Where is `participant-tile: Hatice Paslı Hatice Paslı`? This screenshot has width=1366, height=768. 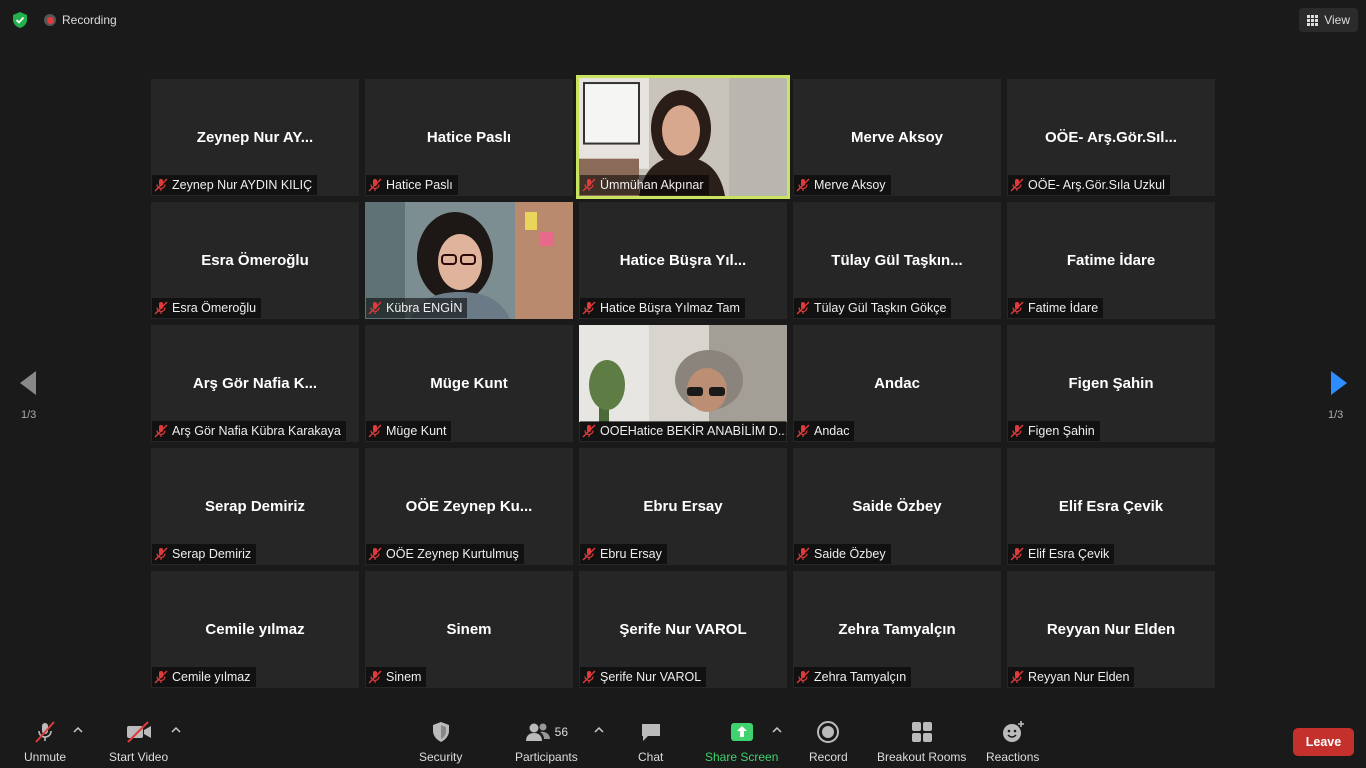 participant-tile: Hatice Paslı Hatice Paslı is located at coordinates (469, 137).